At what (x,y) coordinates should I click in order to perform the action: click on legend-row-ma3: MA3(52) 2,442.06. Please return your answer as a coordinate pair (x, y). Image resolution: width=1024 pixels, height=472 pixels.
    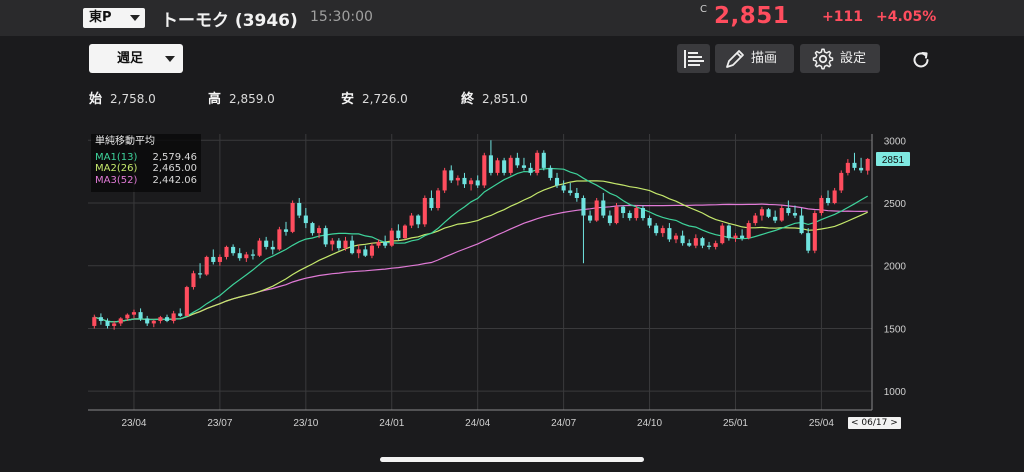
    Looking at the image, I should click on (146, 181).